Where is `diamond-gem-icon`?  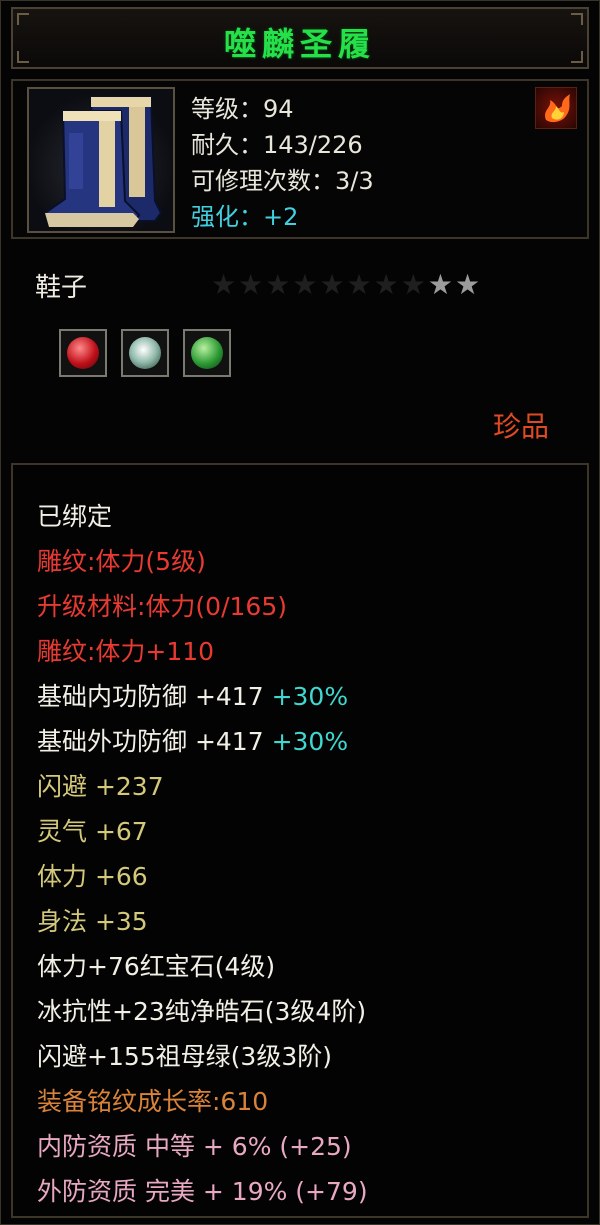 diamond-gem-icon is located at coordinates (145, 353).